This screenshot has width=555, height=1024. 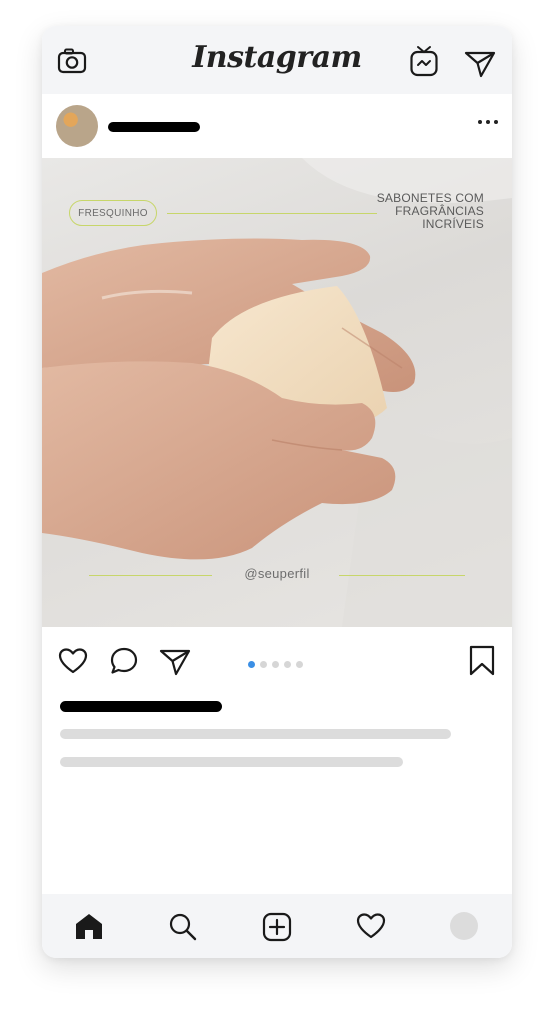 I want to click on bookmark-icon, so click(x=482, y=663).